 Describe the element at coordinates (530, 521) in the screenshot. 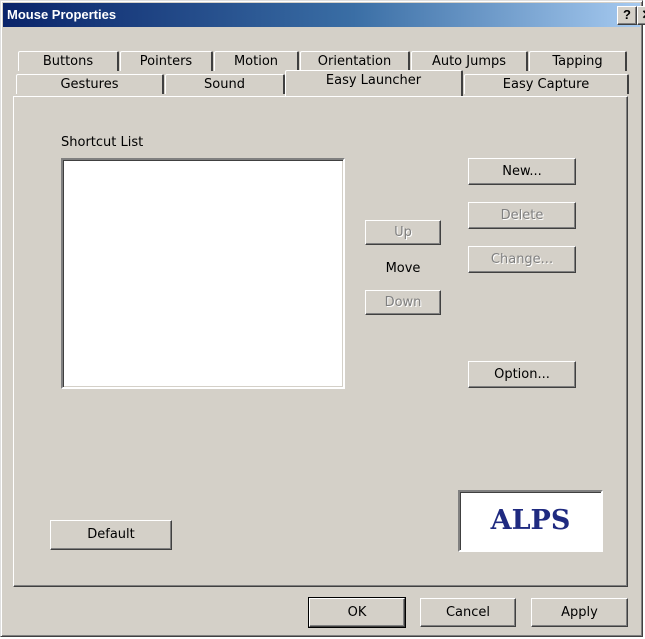

I see `alps-logo: ALPS` at that location.